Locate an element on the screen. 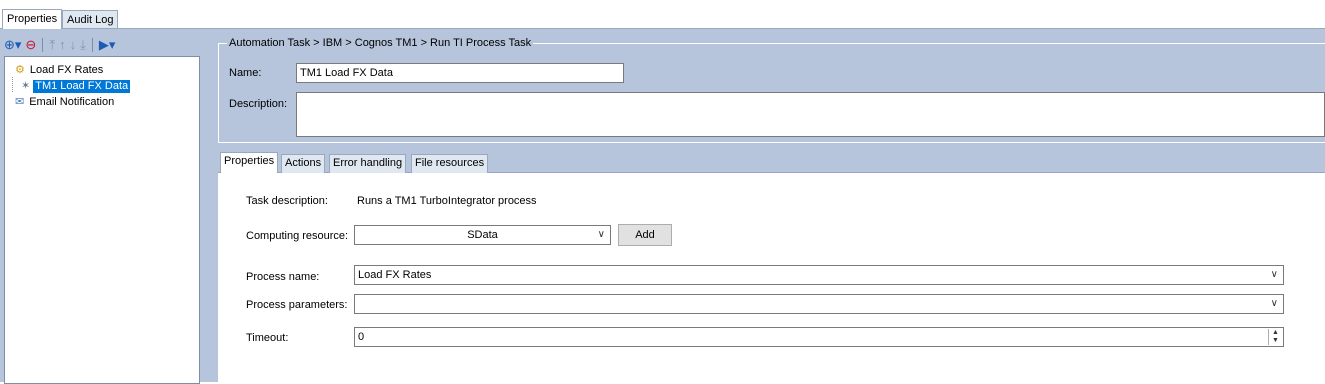 The width and height of the screenshot is (1325, 384). description-field is located at coordinates (810, 114).